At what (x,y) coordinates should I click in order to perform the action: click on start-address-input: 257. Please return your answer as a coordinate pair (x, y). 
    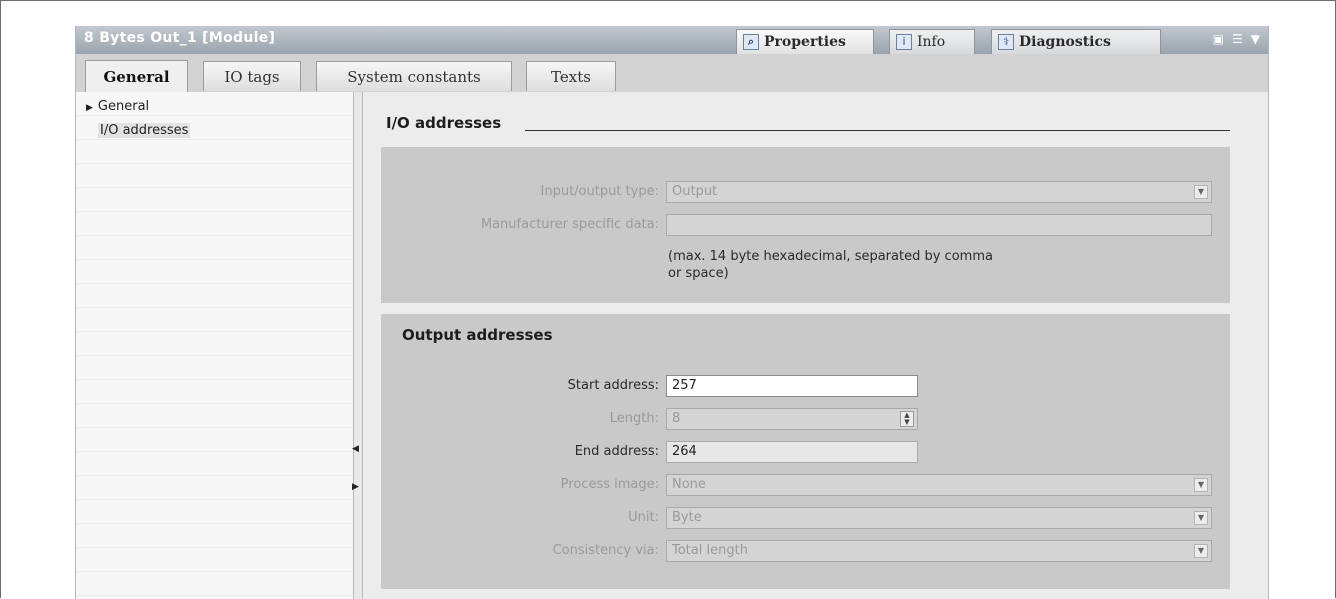
    Looking at the image, I should click on (792, 386).